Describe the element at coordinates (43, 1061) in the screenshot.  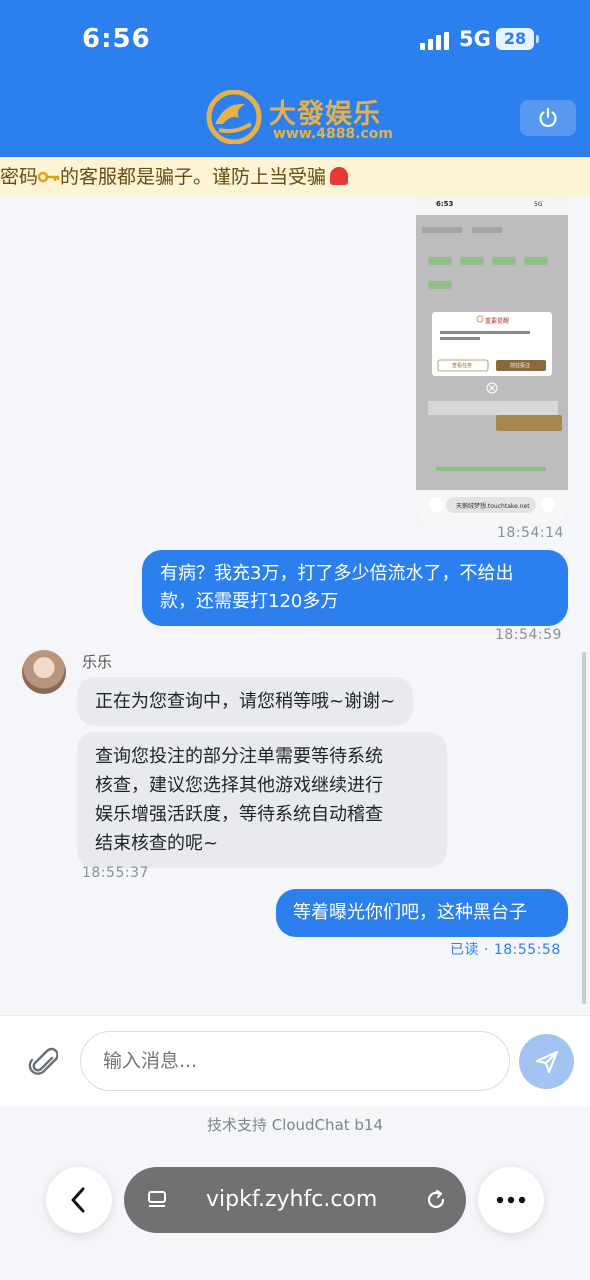
I see `paperclip-icon` at that location.